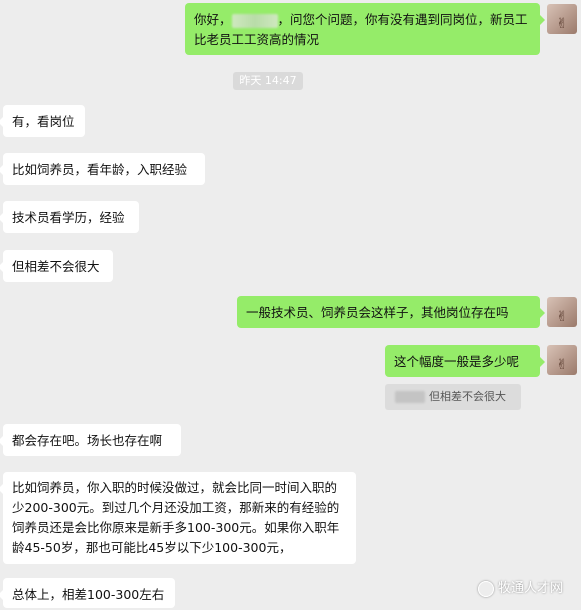 The width and height of the screenshot is (581, 610). I want to click on message-text: 比如饲养员，看年龄，入职经验, so click(100, 169).